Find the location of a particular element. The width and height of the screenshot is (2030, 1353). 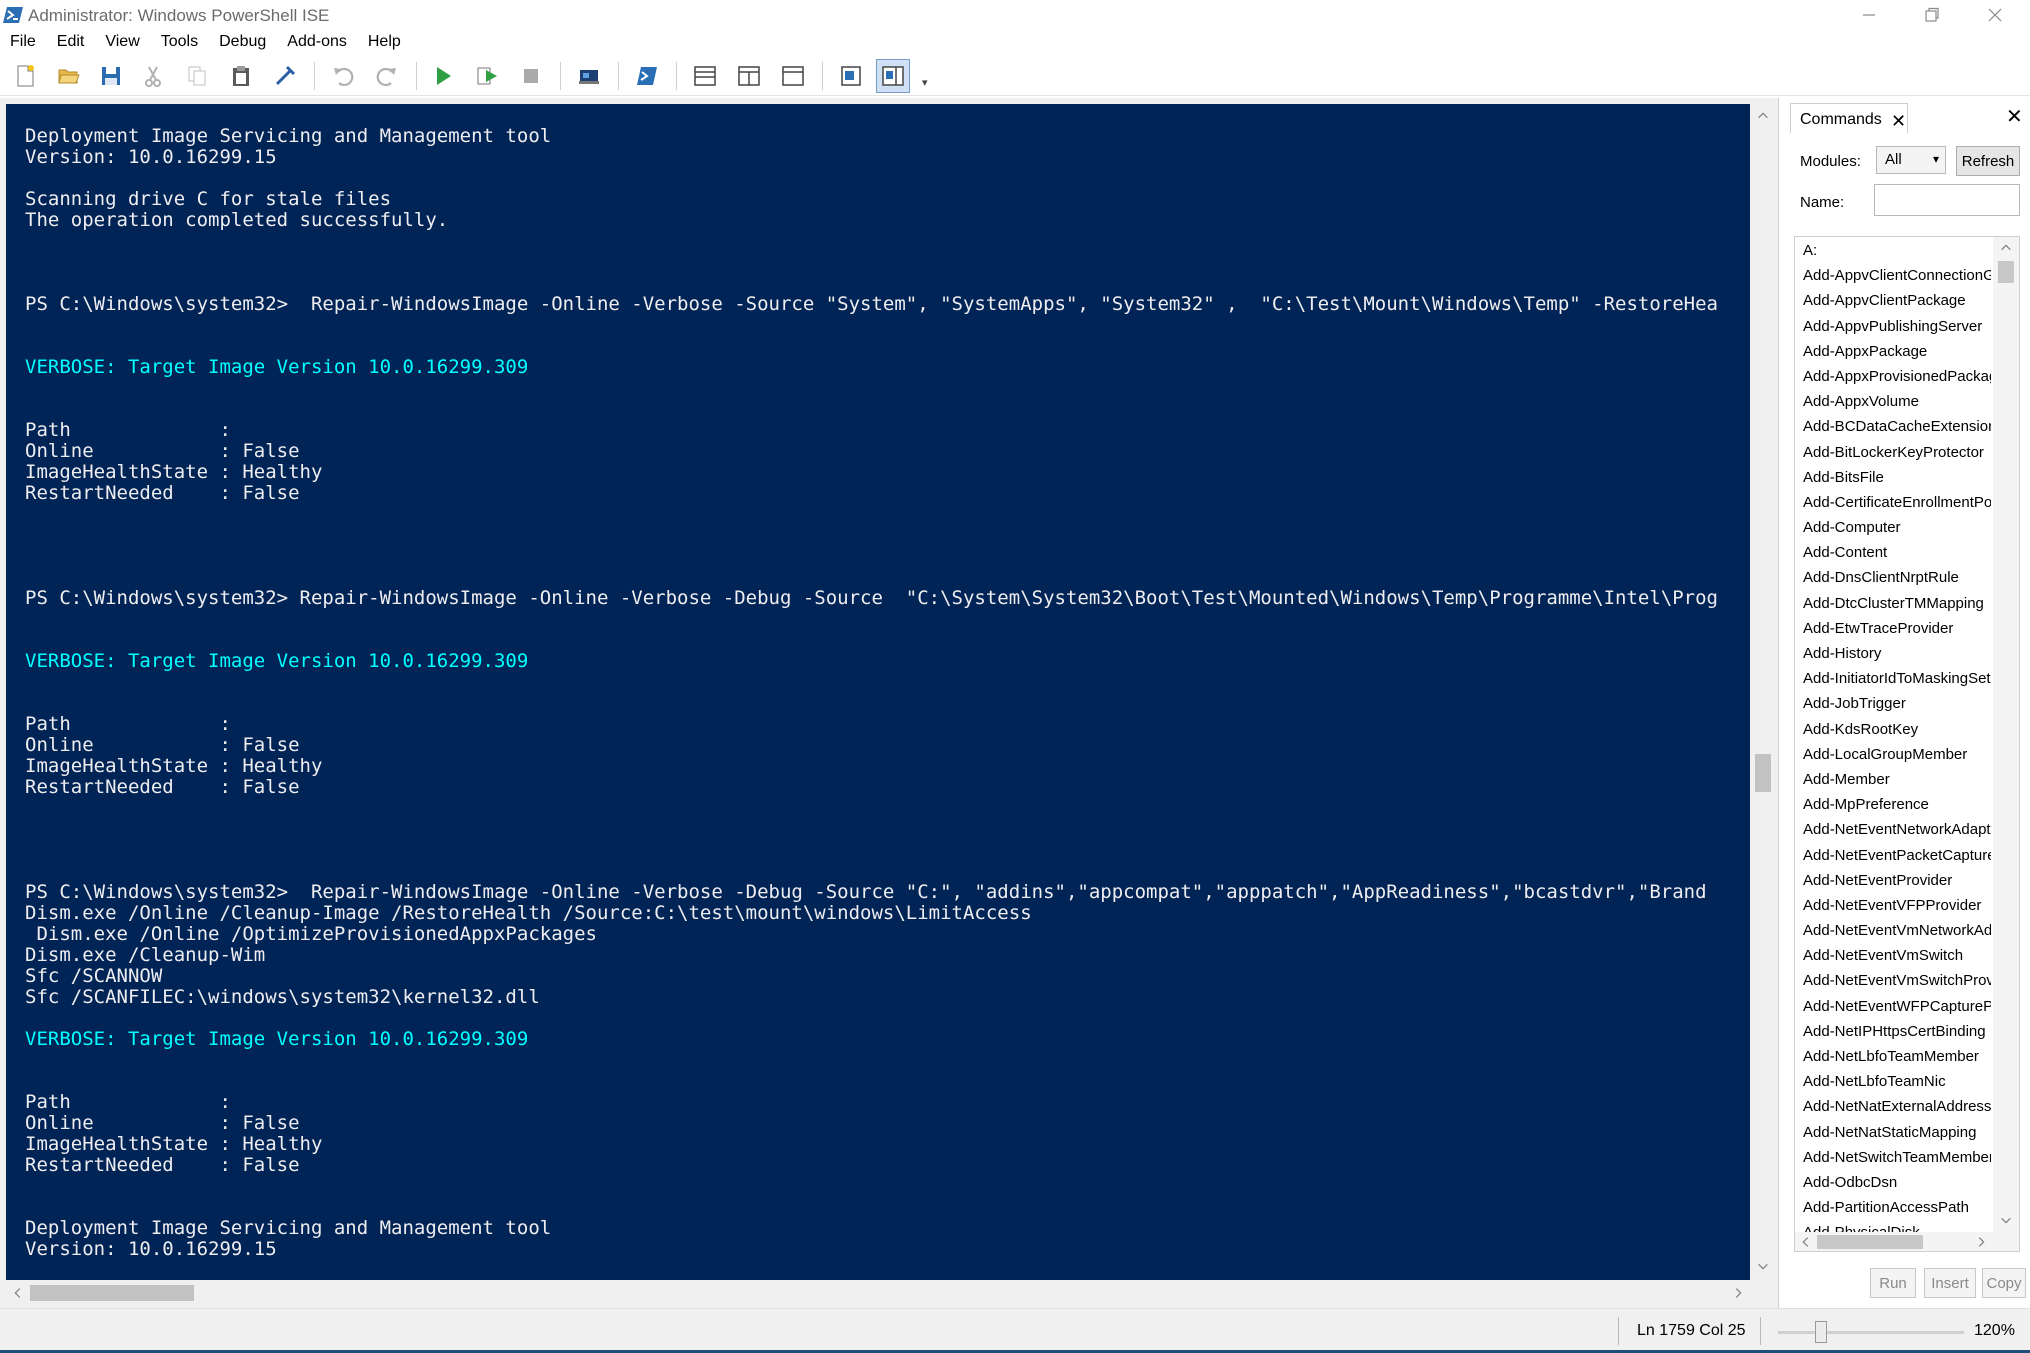

close-icon is located at coordinates (1995, 15).